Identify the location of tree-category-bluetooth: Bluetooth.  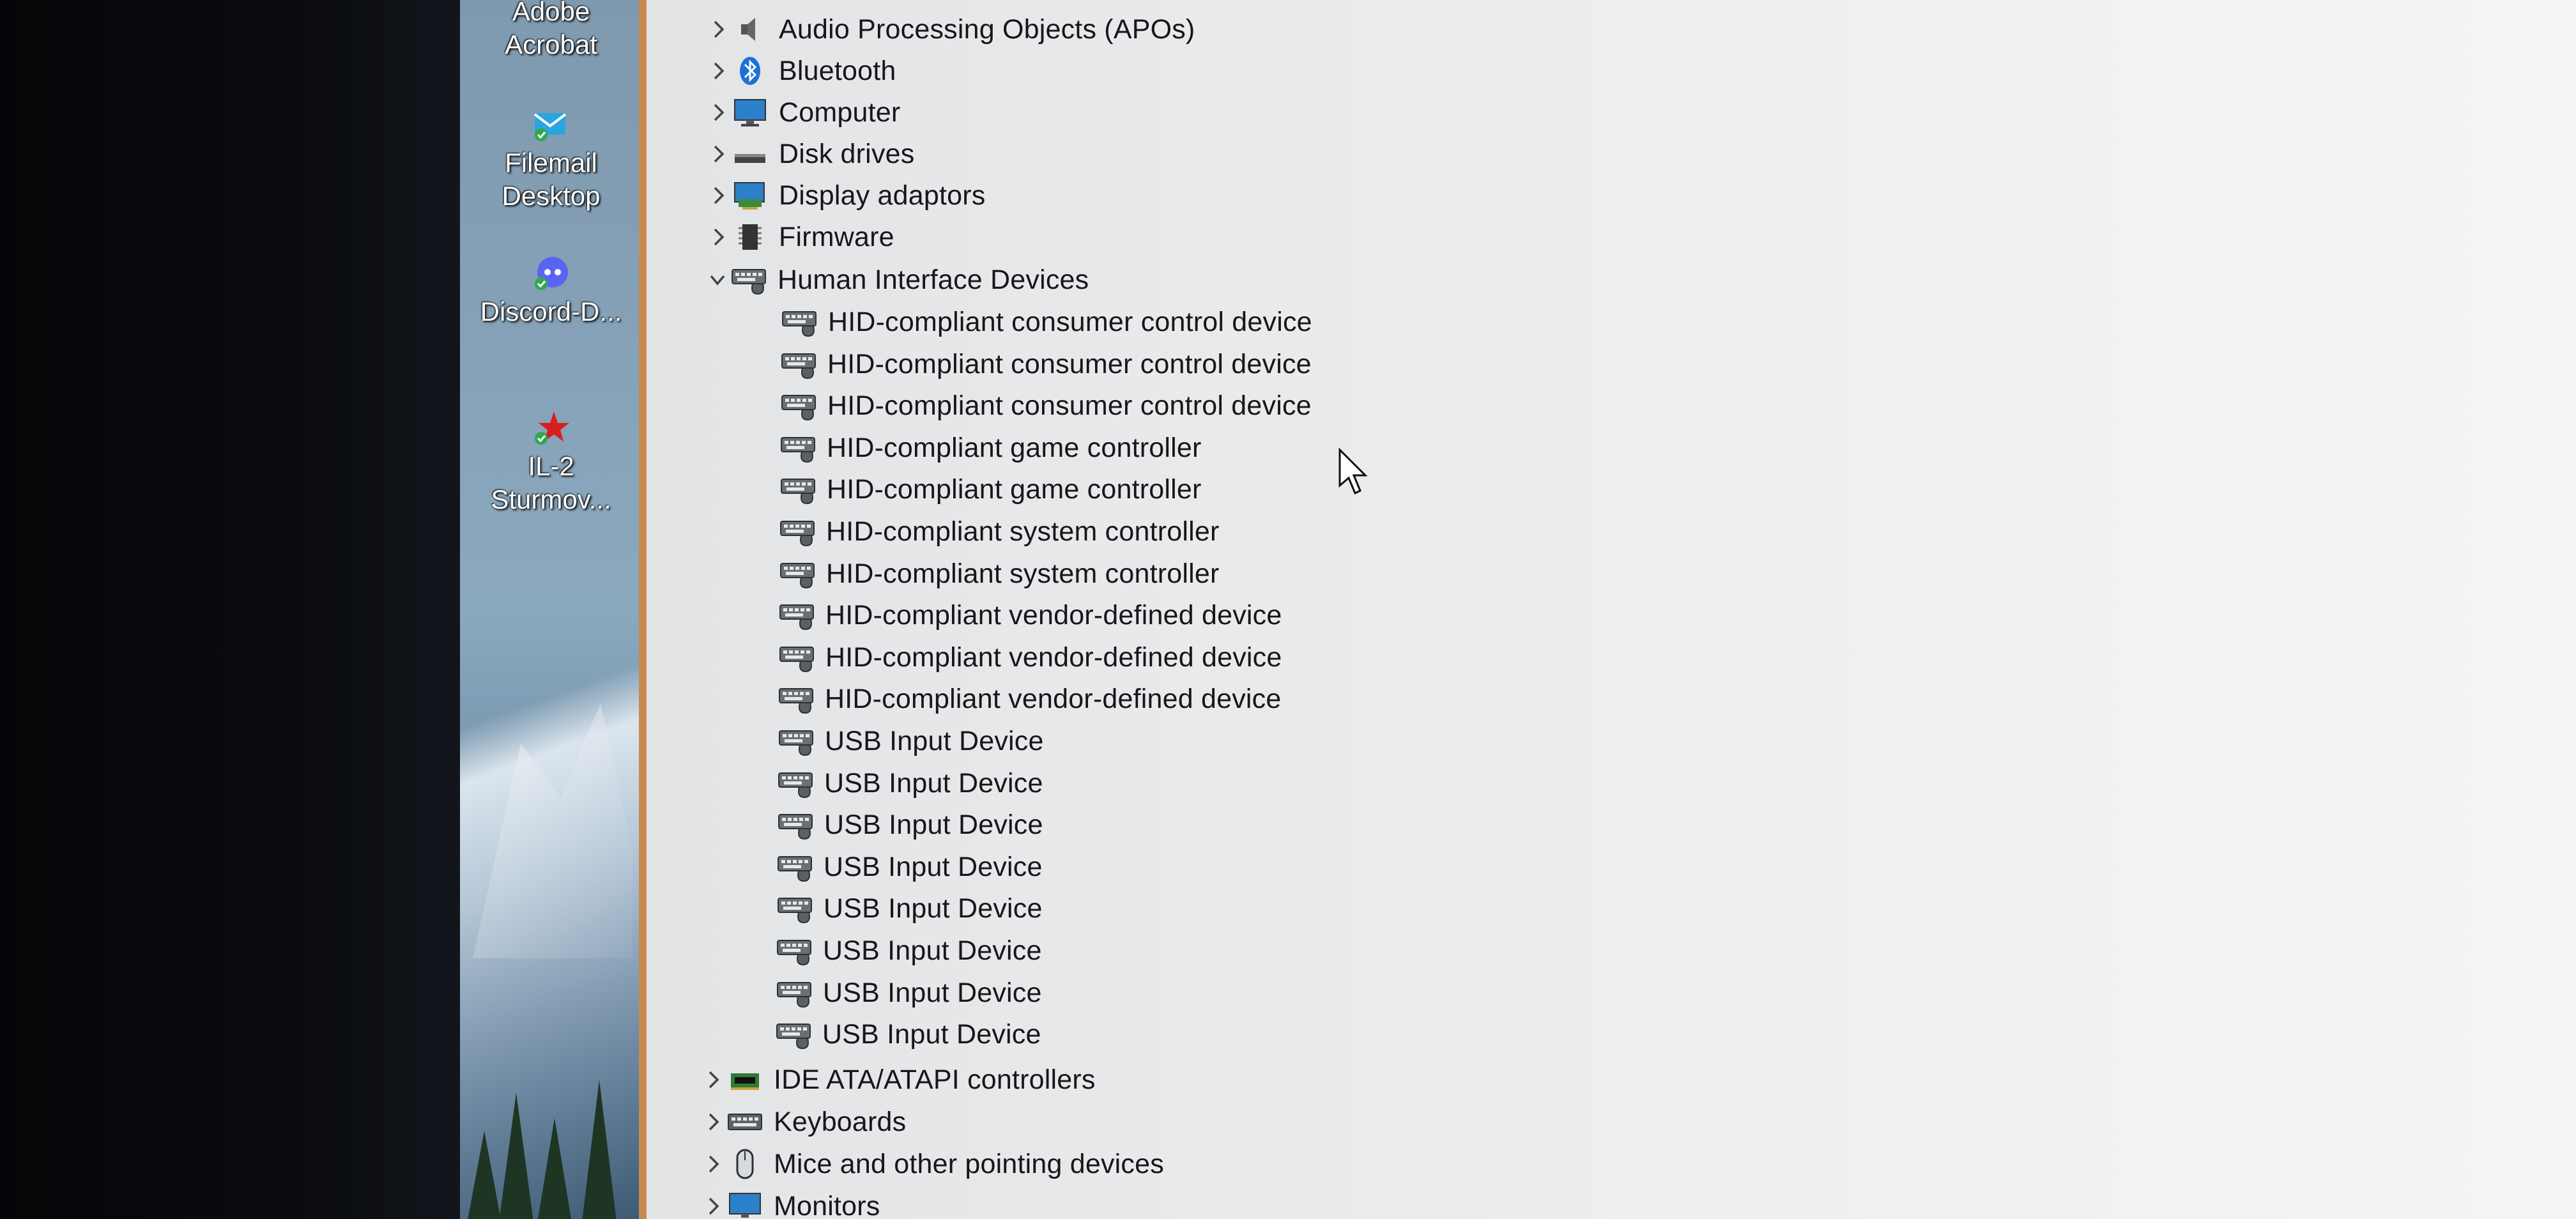
(801, 71).